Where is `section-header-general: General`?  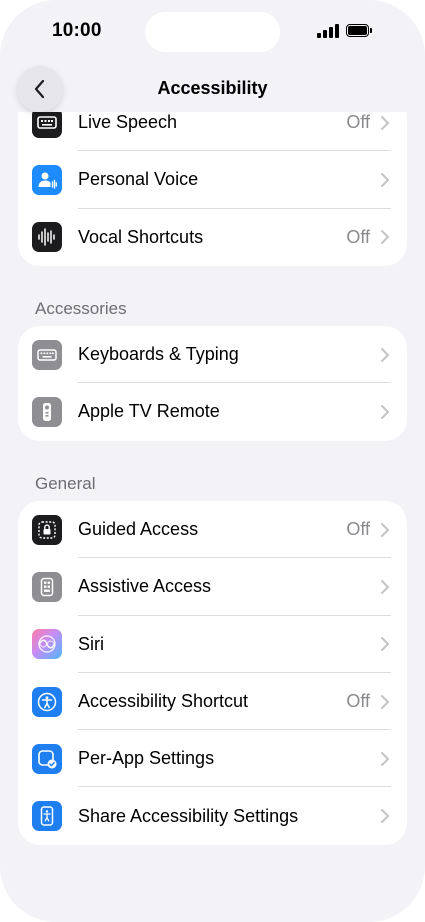
section-header-general: General is located at coordinates (65, 483).